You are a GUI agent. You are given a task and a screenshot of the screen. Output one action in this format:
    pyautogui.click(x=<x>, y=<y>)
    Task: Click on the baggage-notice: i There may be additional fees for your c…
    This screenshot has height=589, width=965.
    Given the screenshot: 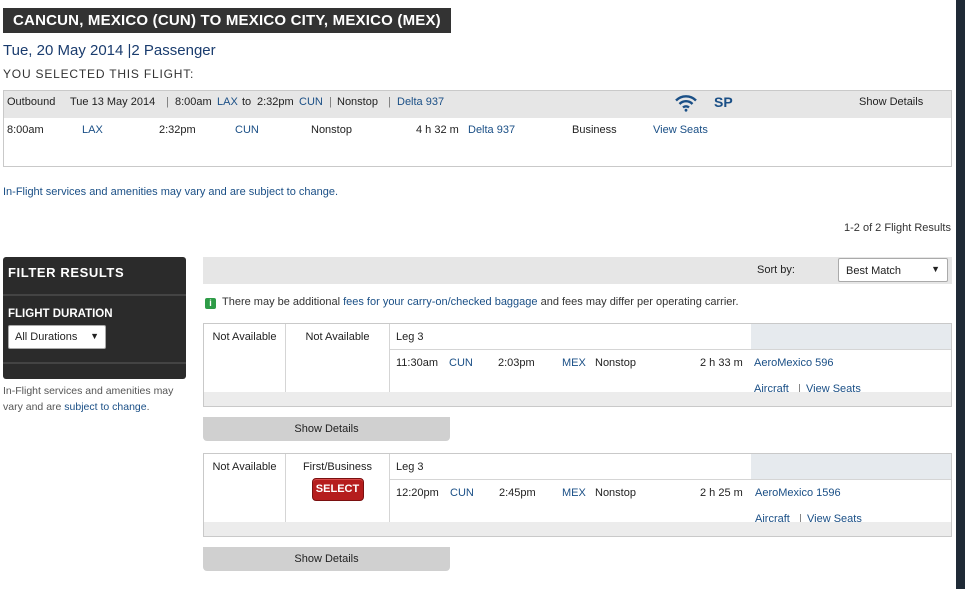 What is the action you would take?
    pyautogui.click(x=472, y=302)
    